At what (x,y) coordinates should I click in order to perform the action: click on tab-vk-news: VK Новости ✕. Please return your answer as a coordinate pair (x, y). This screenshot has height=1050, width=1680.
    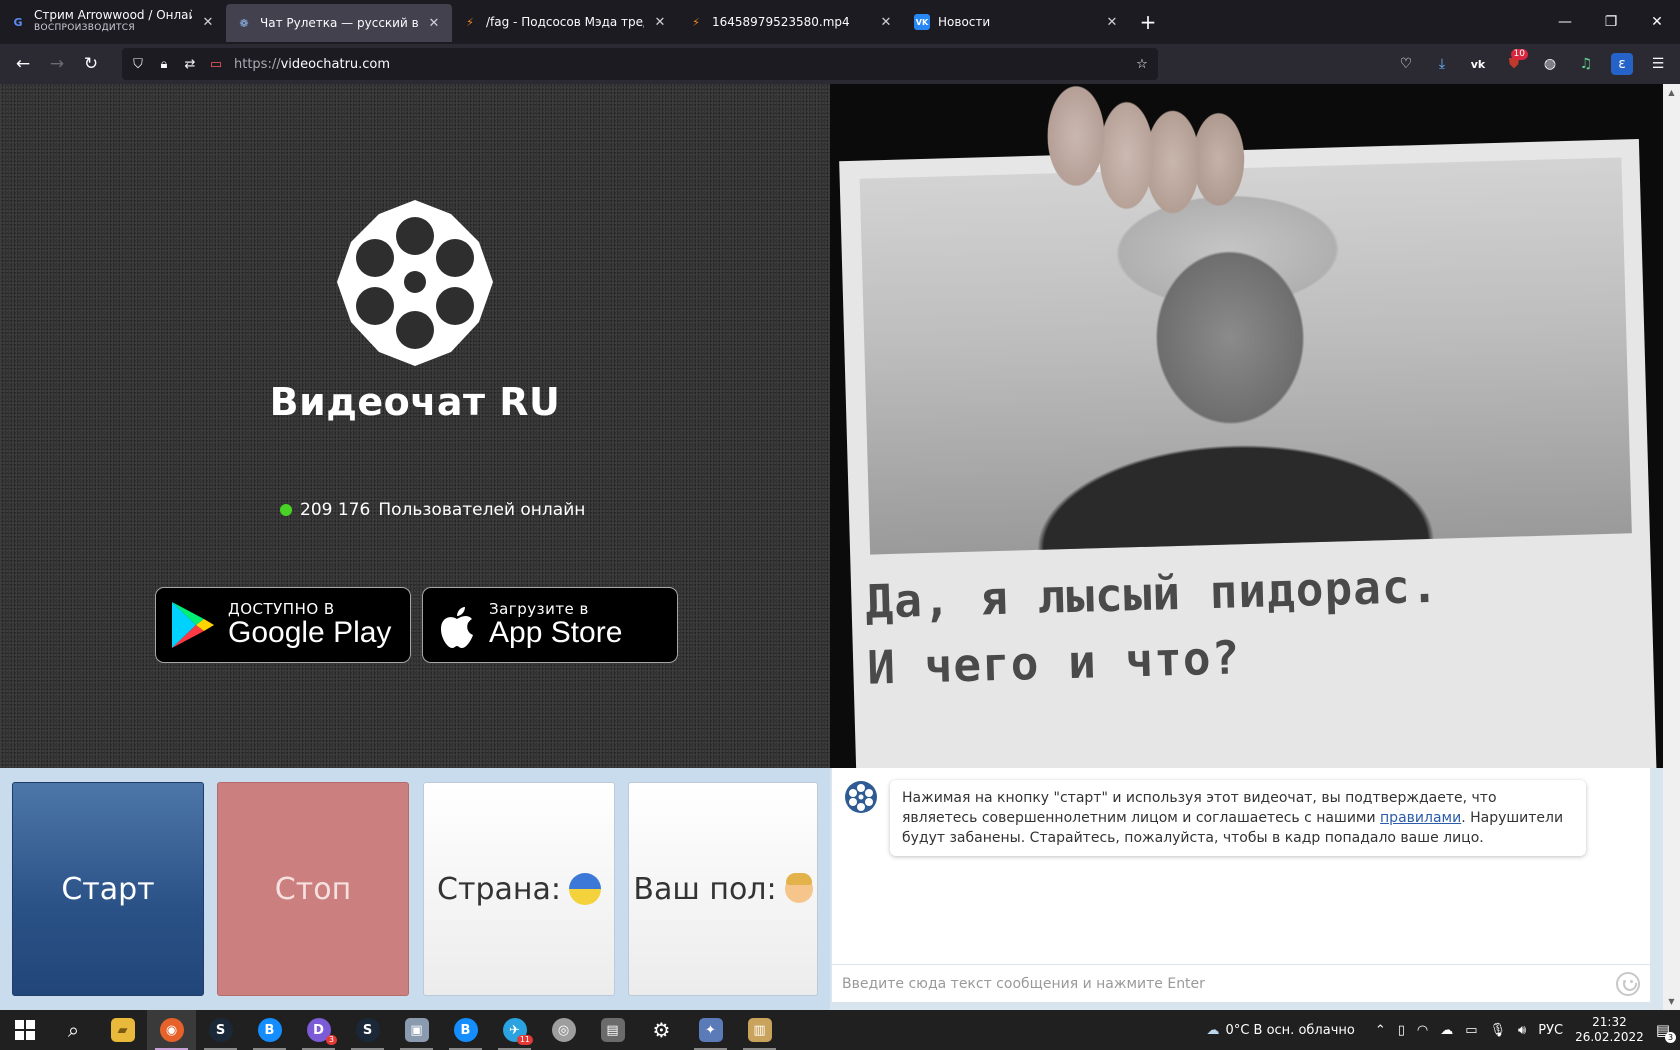
    Looking at the image, I should click on (1017, 22).